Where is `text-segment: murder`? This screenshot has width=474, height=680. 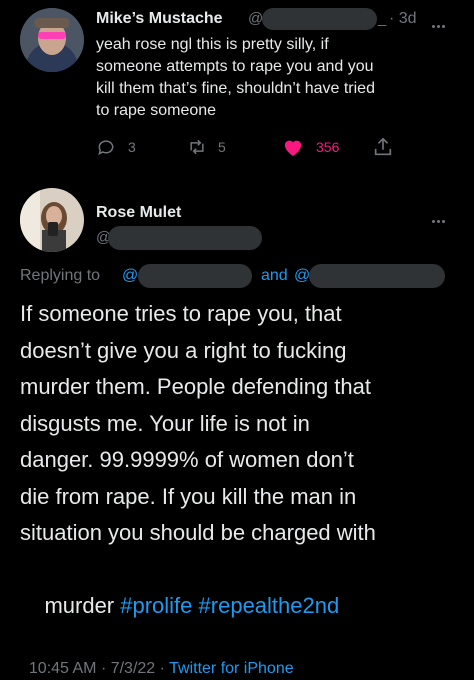 text-segment: murder is located at coordinates (82, 605).